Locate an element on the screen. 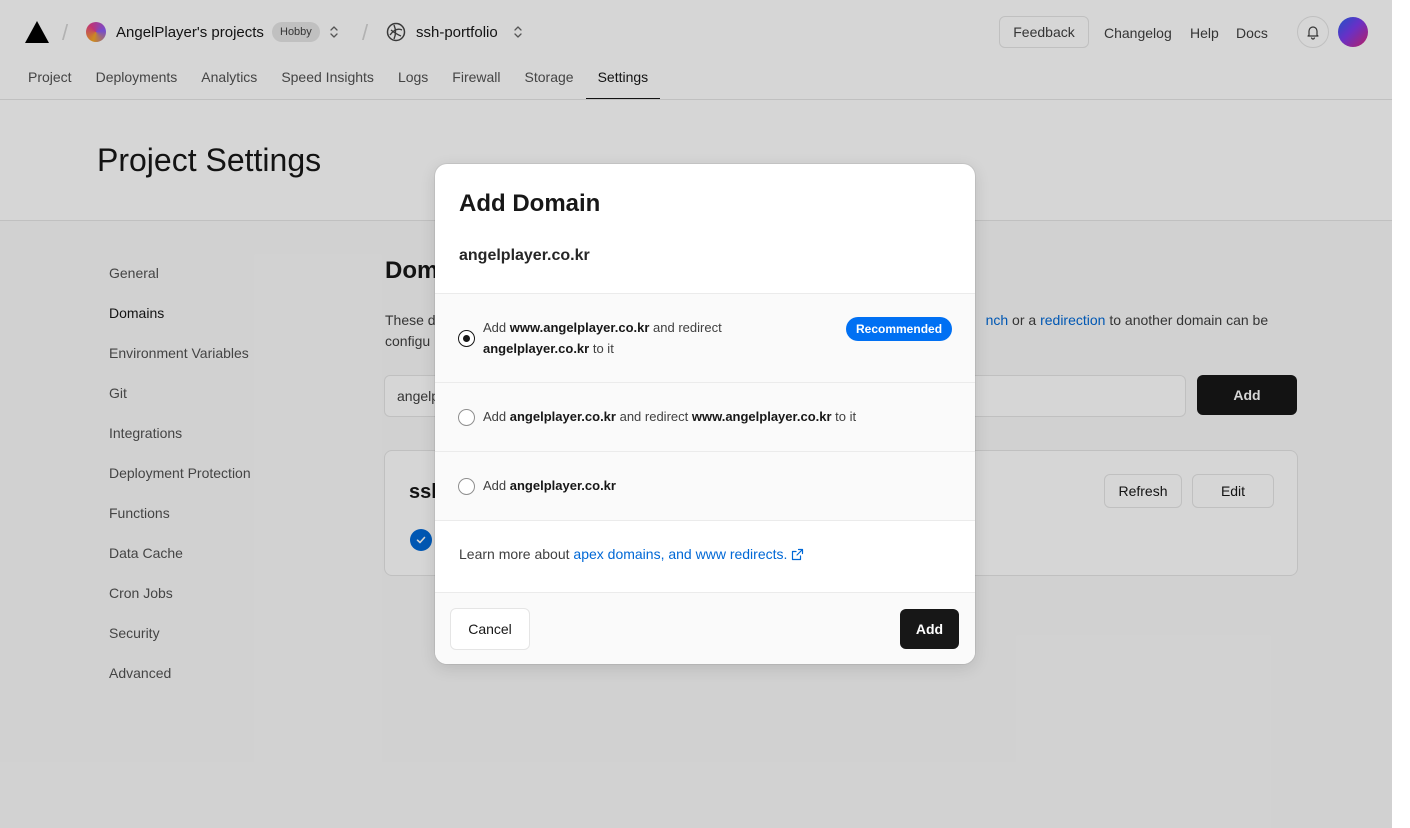 This screenshot has width=1410, height=828. learn-more-prefix: Learn more about is located at coordinates (516, 554).